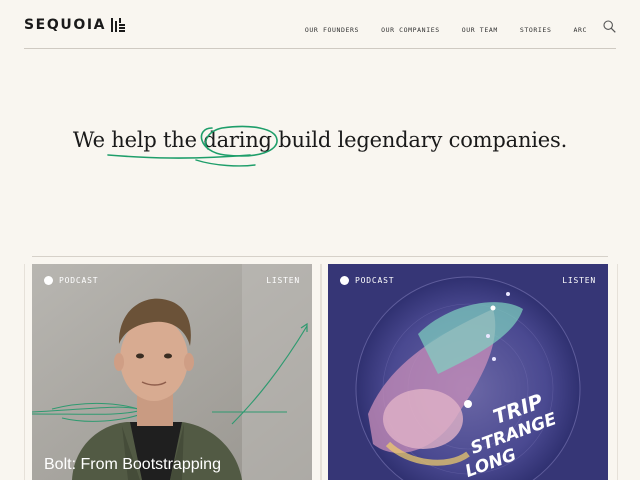 The width and height of the screenshot is (640, 480). What do you see at coordinates (536, 30) in the screenshot?
I see `nav-stories: STORIES` at bounding box center [536, 30].